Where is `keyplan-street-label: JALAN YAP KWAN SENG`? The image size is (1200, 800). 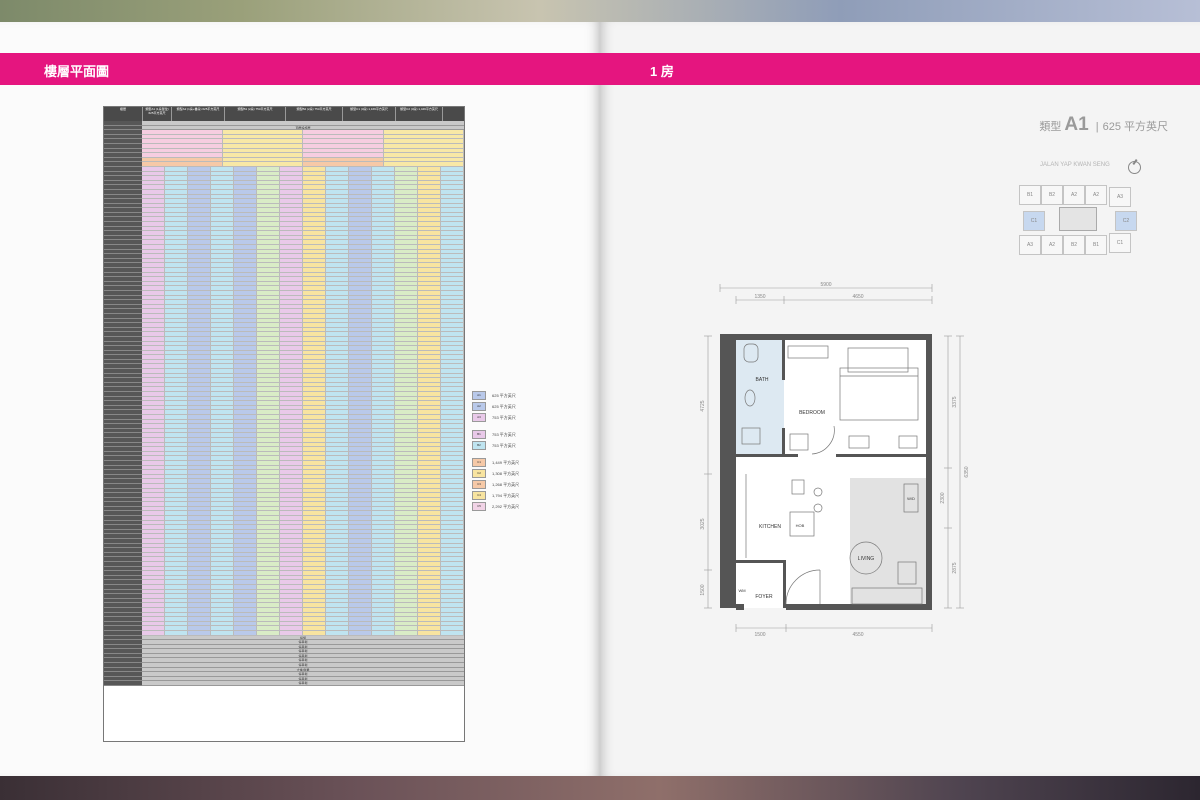 keyplan-street-label: JALAN YAP KWAN SENG is located at coordinates (1075, 165).